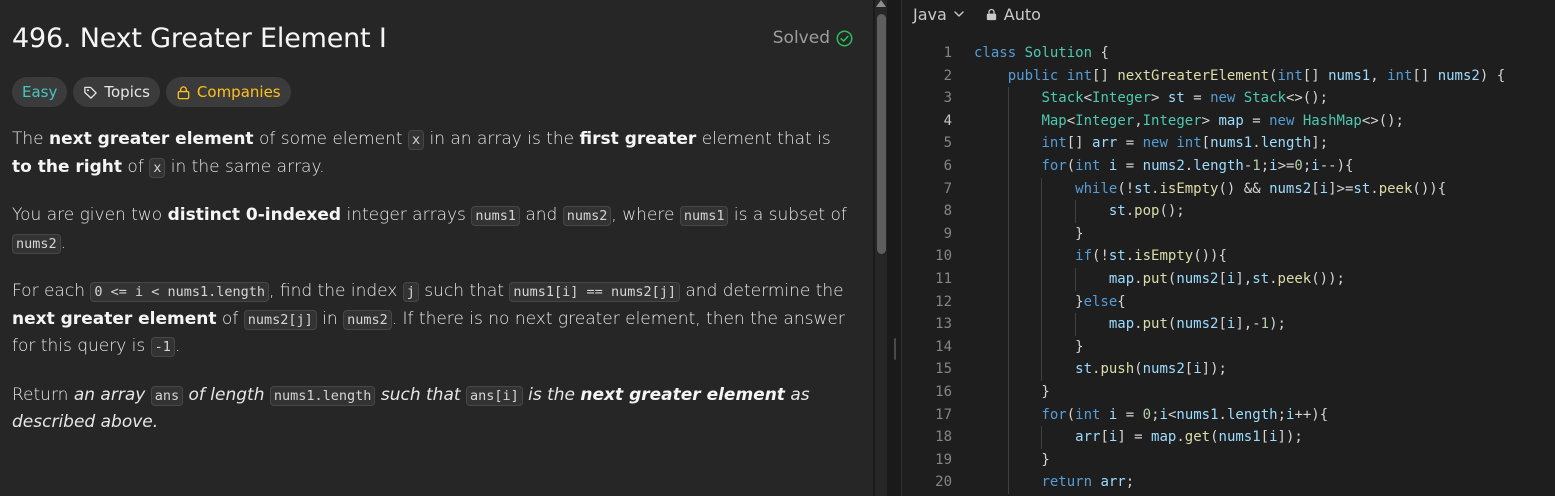  Describe the element at coordinates (1228, 347) in the screenshot. I see `code-line: 14 }` at that location.